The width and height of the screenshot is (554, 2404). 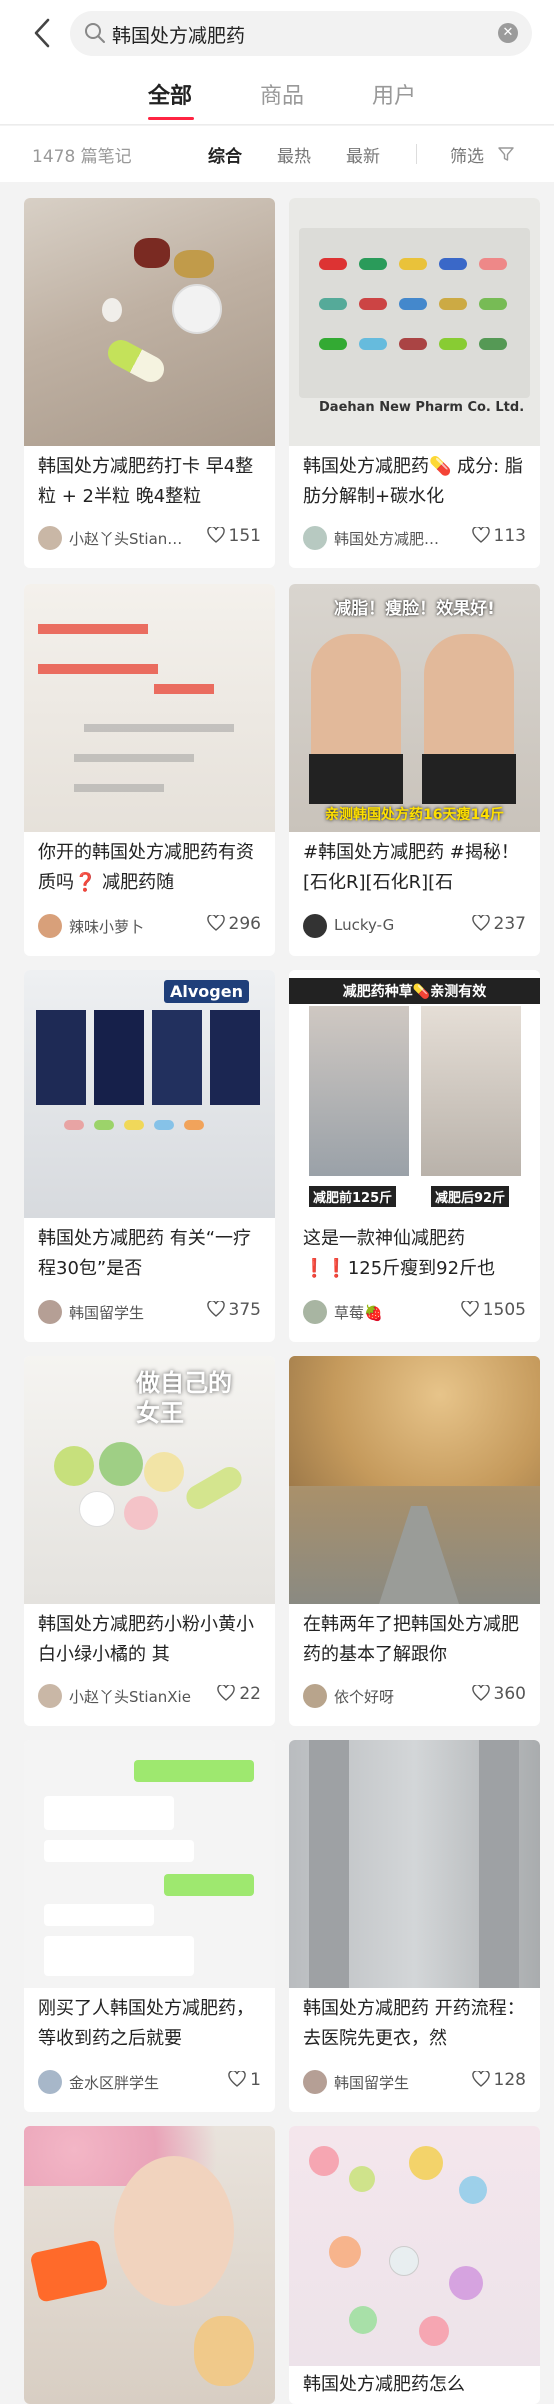 What do you see at coordinates (414, 708) in the screenshot?
I see `note-image: 减脂！瘦脸！效果好! 亲测韩国处方药16天瘦14斤` at bounding box center [414, 708].